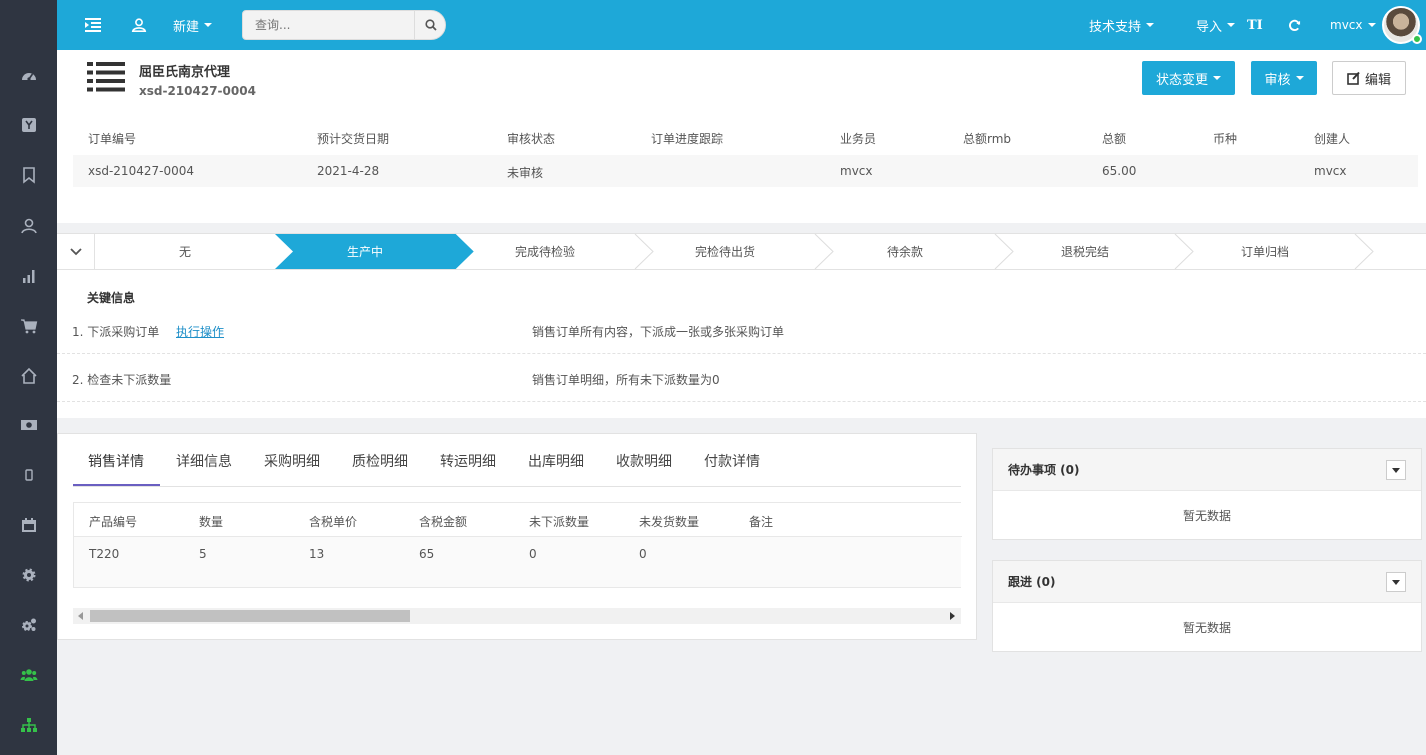  I want to click on col-unit-price: 含税单价, so click(333, 522).